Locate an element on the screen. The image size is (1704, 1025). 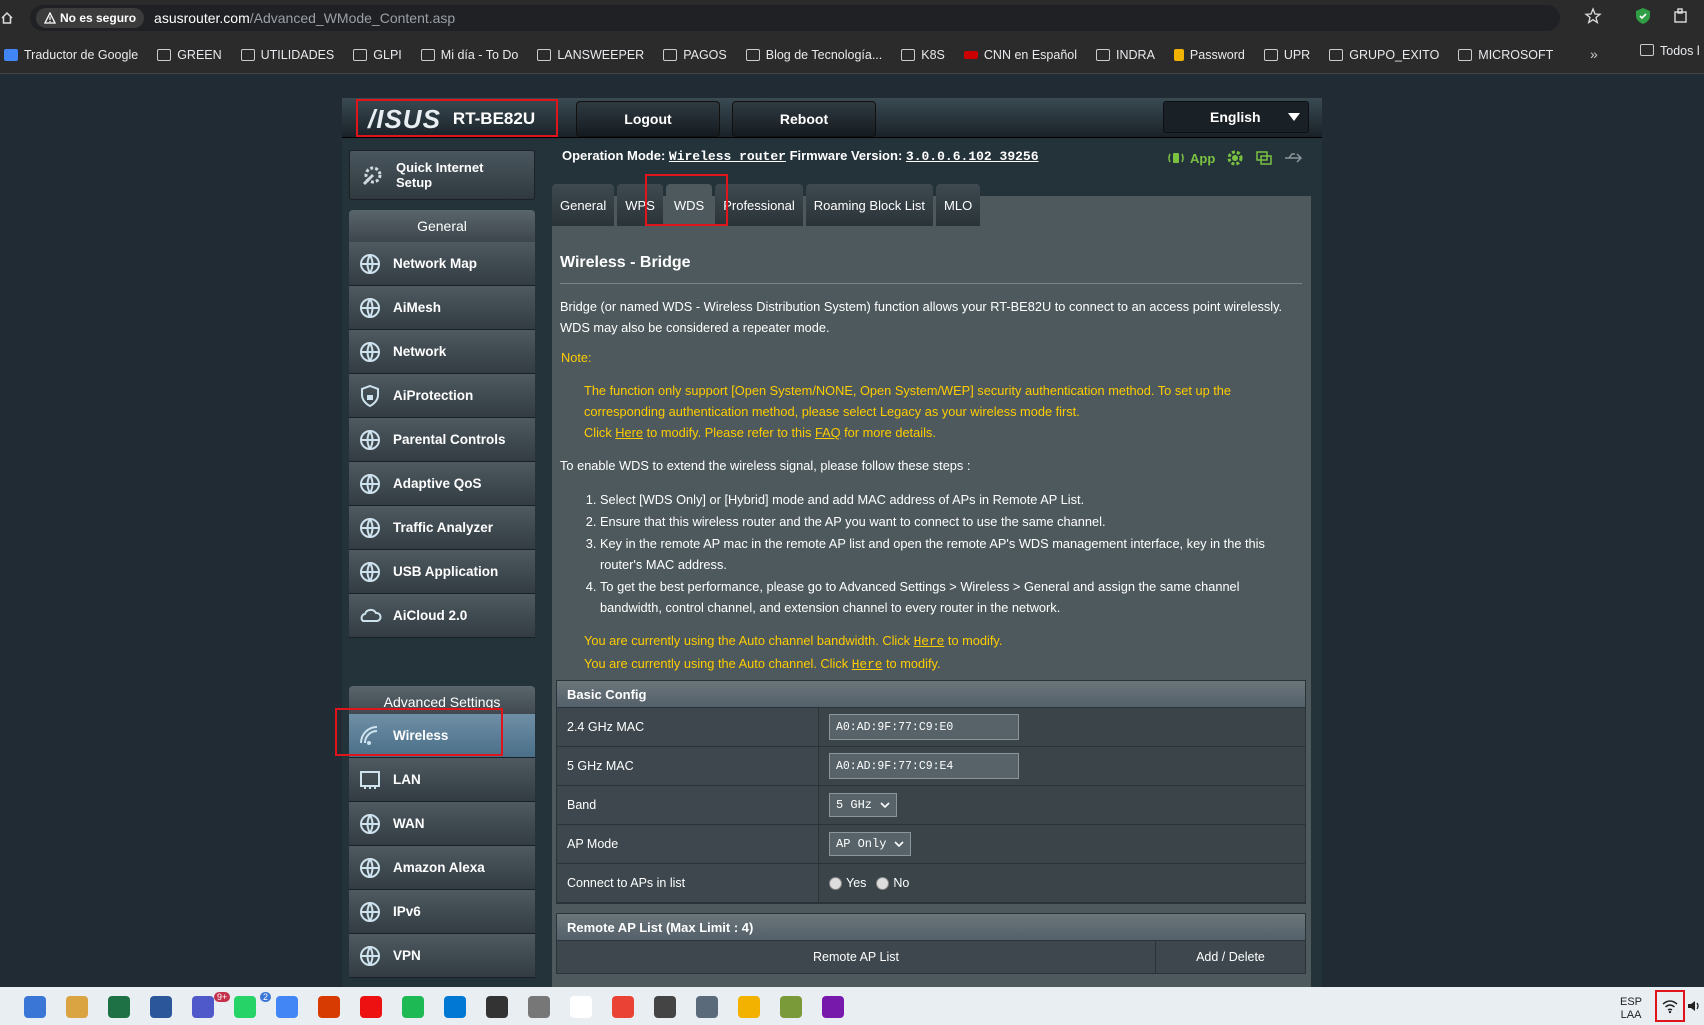
bookmark-item: LANSWEEPER is located at coordinates (590, 55).